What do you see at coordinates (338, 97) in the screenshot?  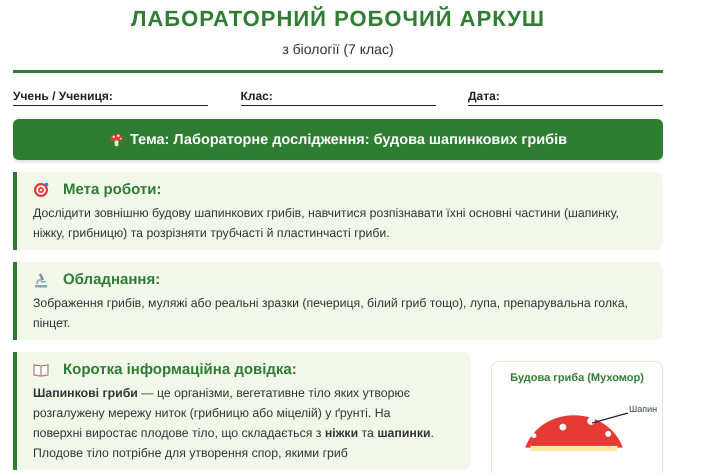 I see `fill-in-line: Клас:` at bounding box center [338, 97].